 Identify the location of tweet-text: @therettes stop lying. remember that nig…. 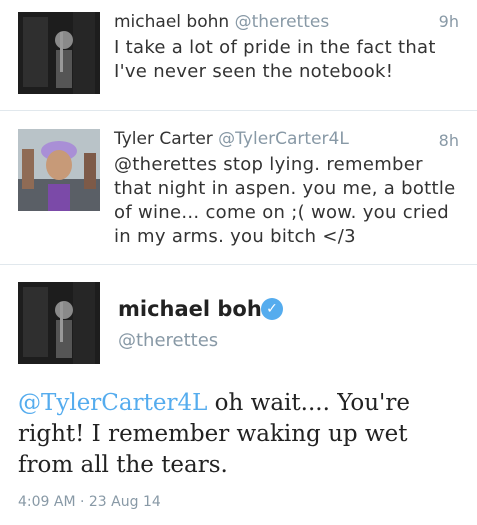
(285, 201).